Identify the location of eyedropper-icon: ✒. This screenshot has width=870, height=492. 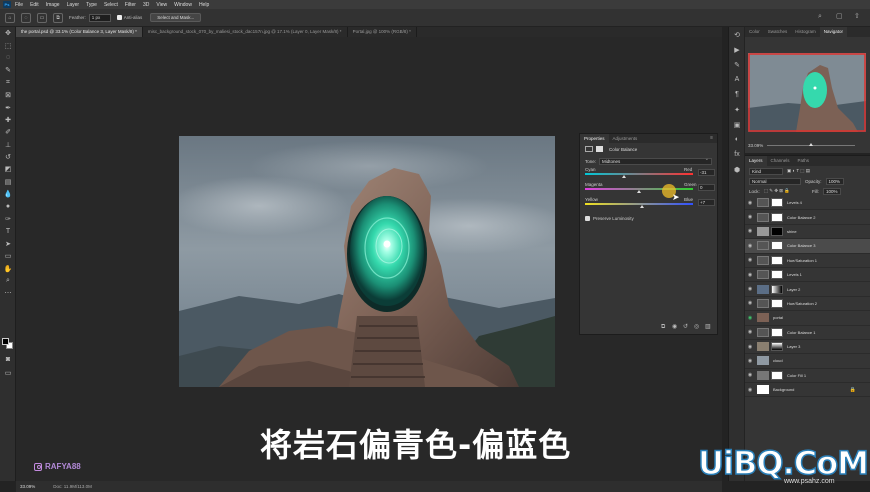
(8, 107).